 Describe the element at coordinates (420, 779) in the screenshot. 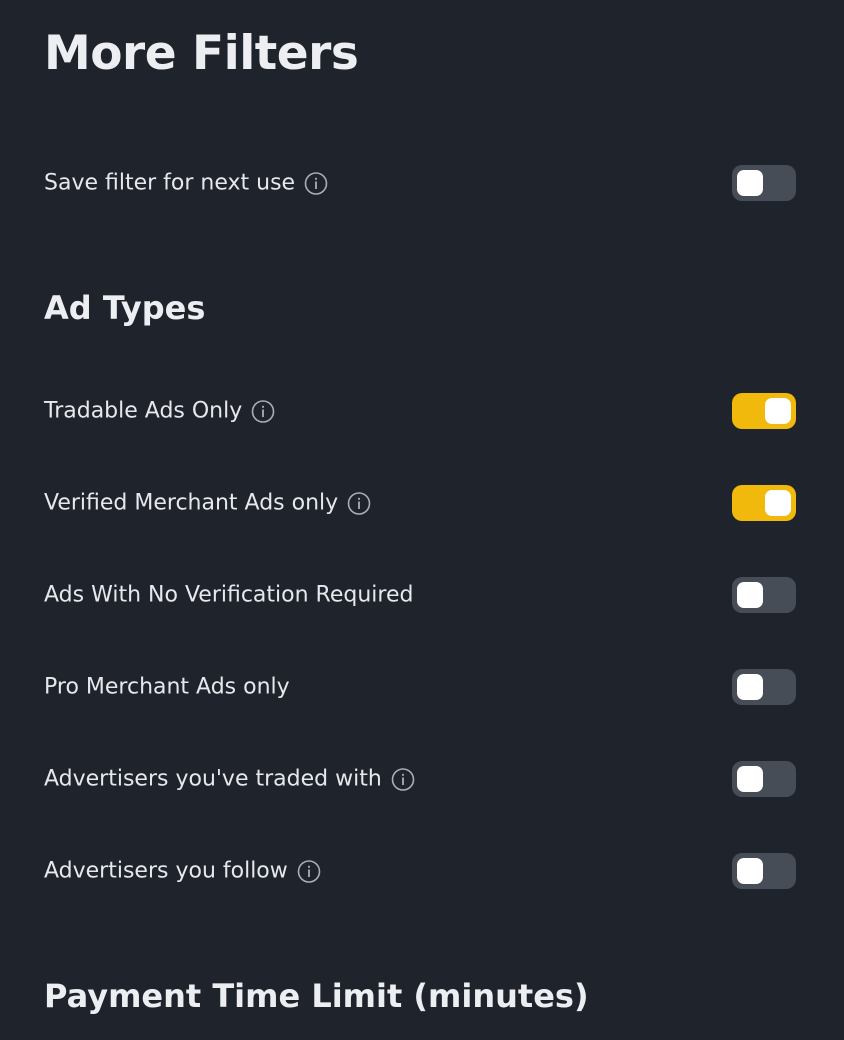

I see `ad-type-row-traded-with: Advertisers you've traded with` at that location.